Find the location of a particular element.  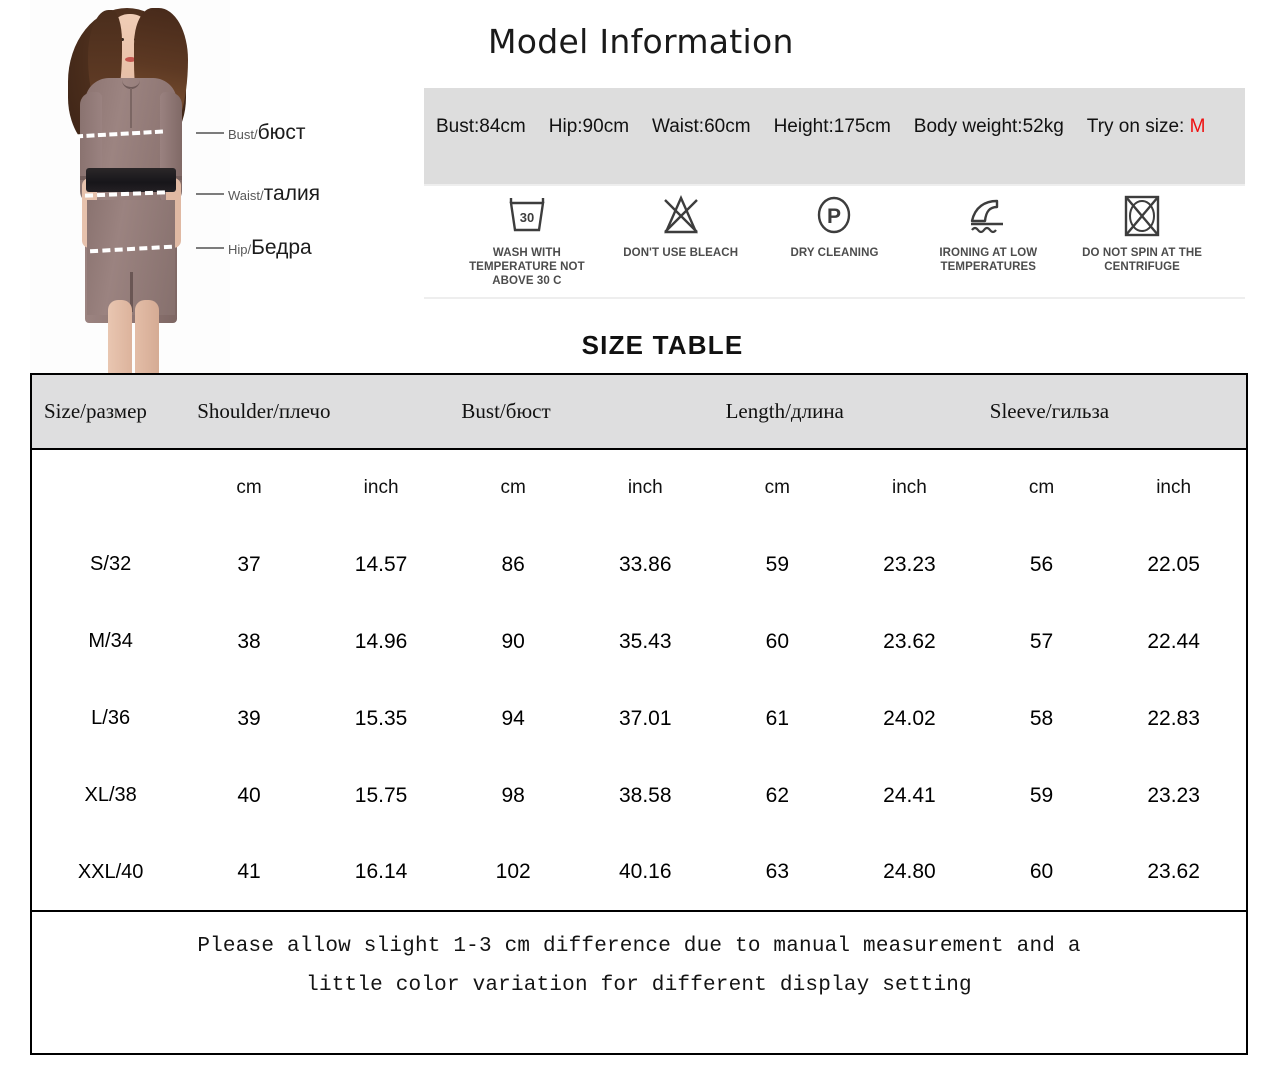

cell-size: XXL/40 is located at coordinates (110, 871).